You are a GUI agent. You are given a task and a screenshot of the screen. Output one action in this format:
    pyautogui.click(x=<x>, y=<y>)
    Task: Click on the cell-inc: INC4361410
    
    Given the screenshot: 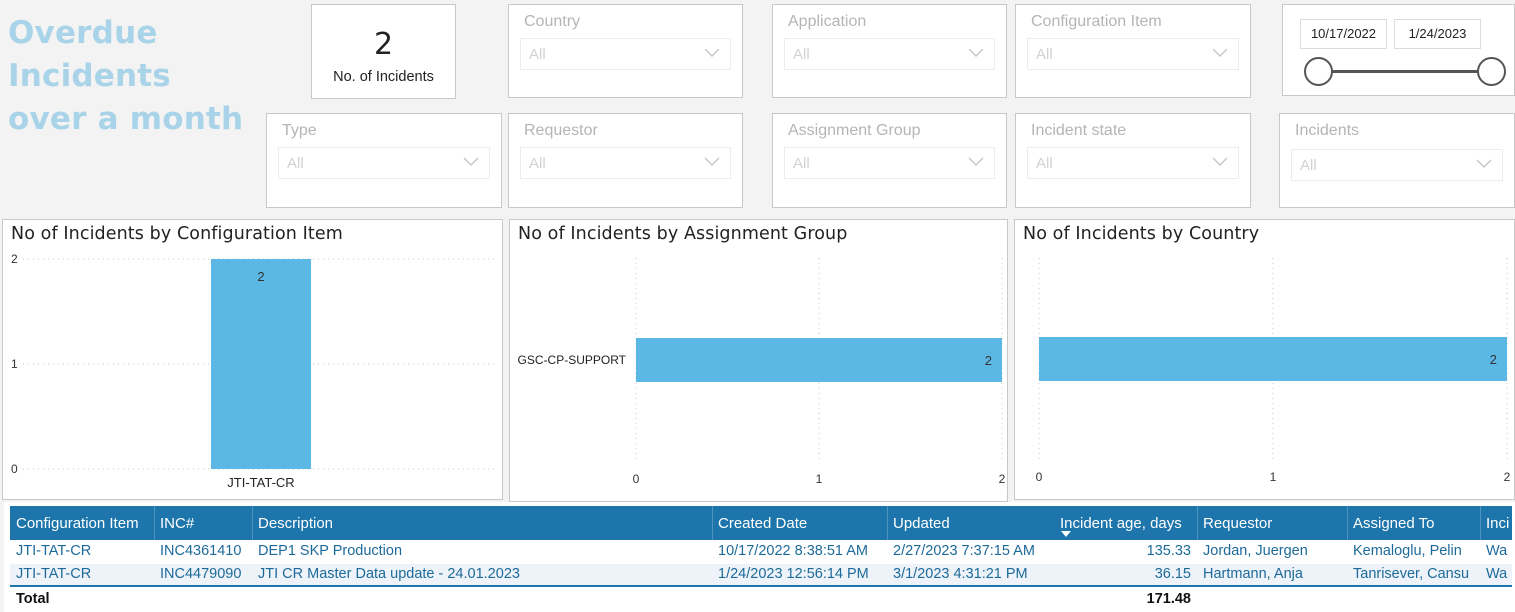 What is the action you would take?
    pyautogui.click(x=201, y=551)
    